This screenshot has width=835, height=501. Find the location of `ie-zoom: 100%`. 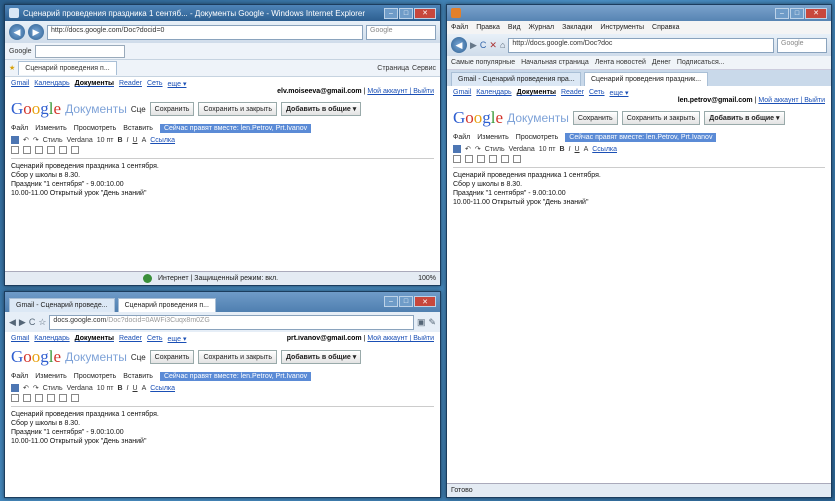

ie-zoom: 100% is located at coordinates (427, 278).